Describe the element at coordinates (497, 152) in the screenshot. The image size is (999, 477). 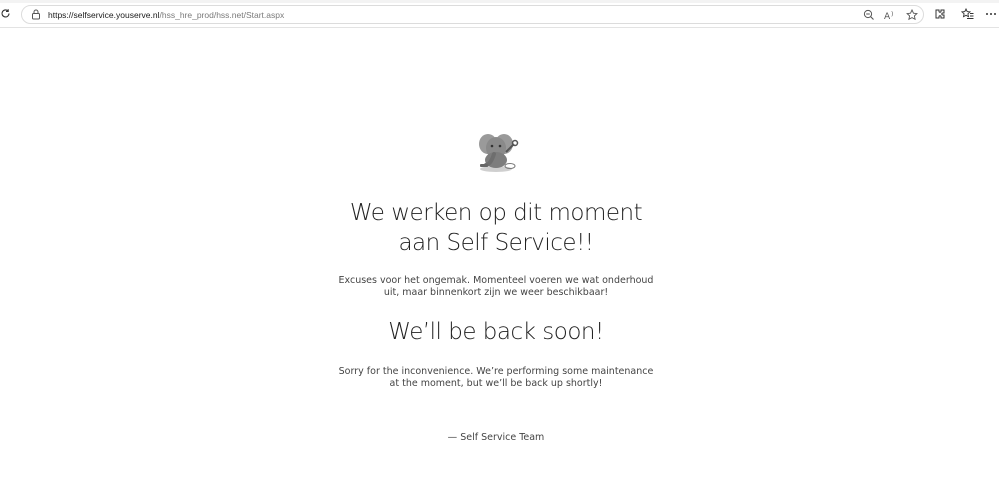
I see `elephant-mechanic-icon` at that location.